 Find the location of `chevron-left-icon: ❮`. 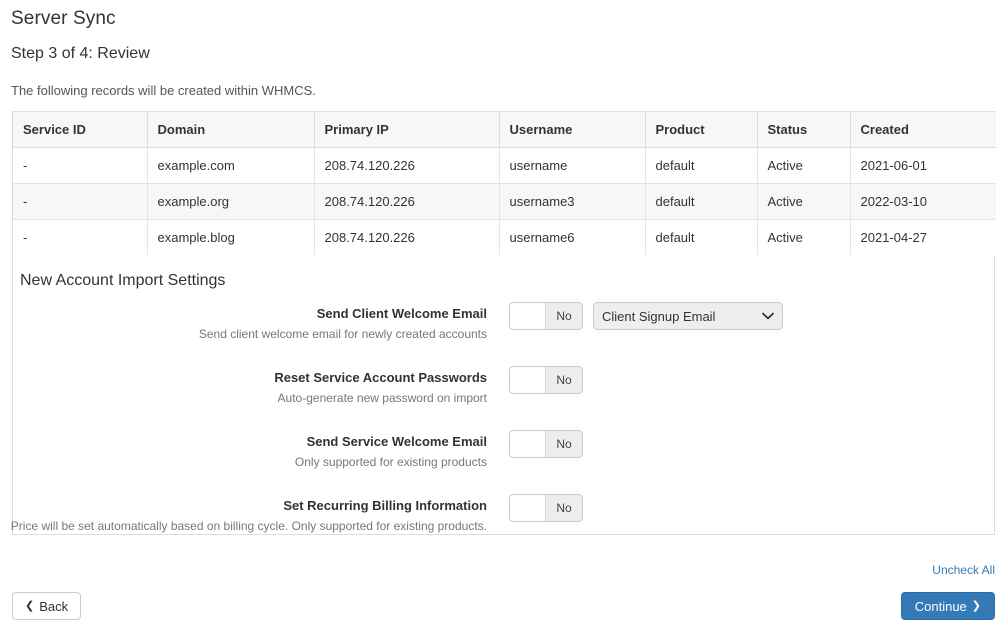

chevron-left-icon: ❮ is located at coordinates (30, 605).